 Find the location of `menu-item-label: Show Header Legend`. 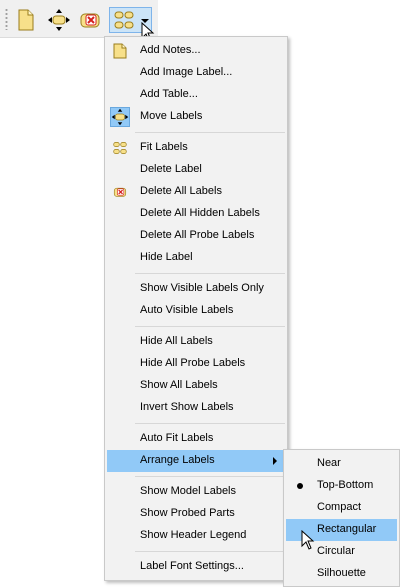

menu-item-label: Show Header Legend is located at coordinates (193, 535).